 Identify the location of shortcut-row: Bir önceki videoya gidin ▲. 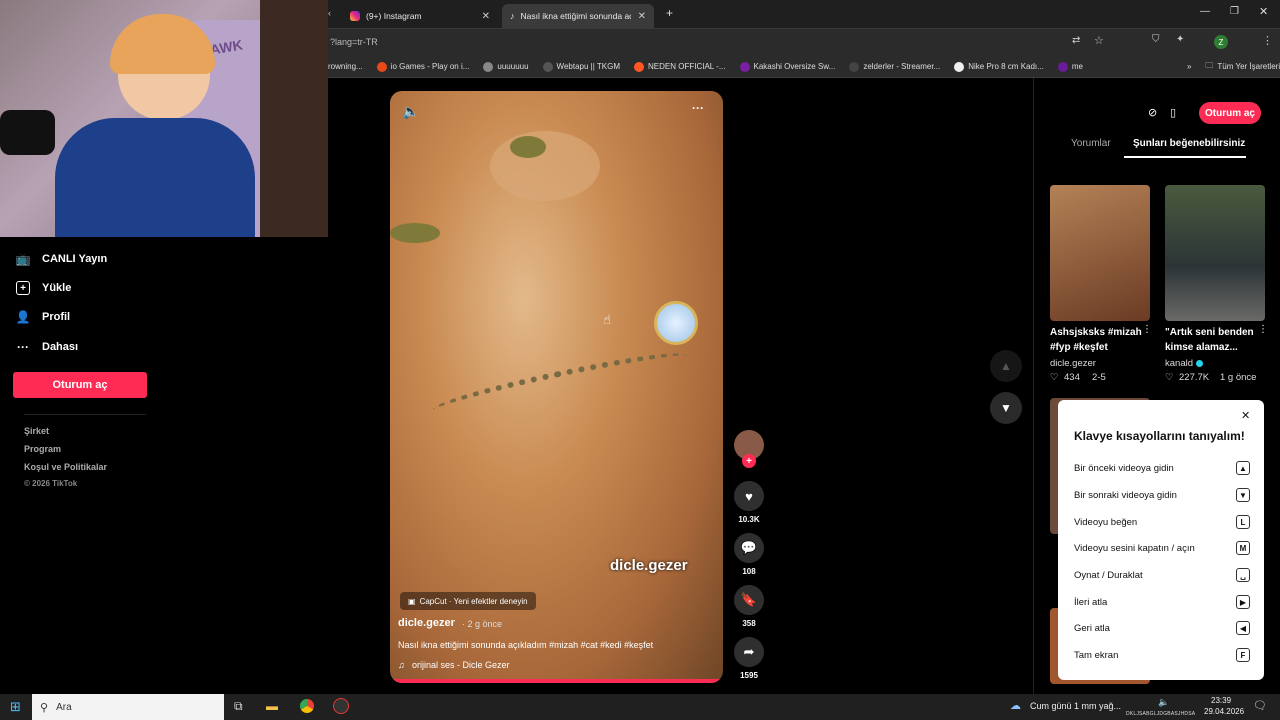
(1162, 468).